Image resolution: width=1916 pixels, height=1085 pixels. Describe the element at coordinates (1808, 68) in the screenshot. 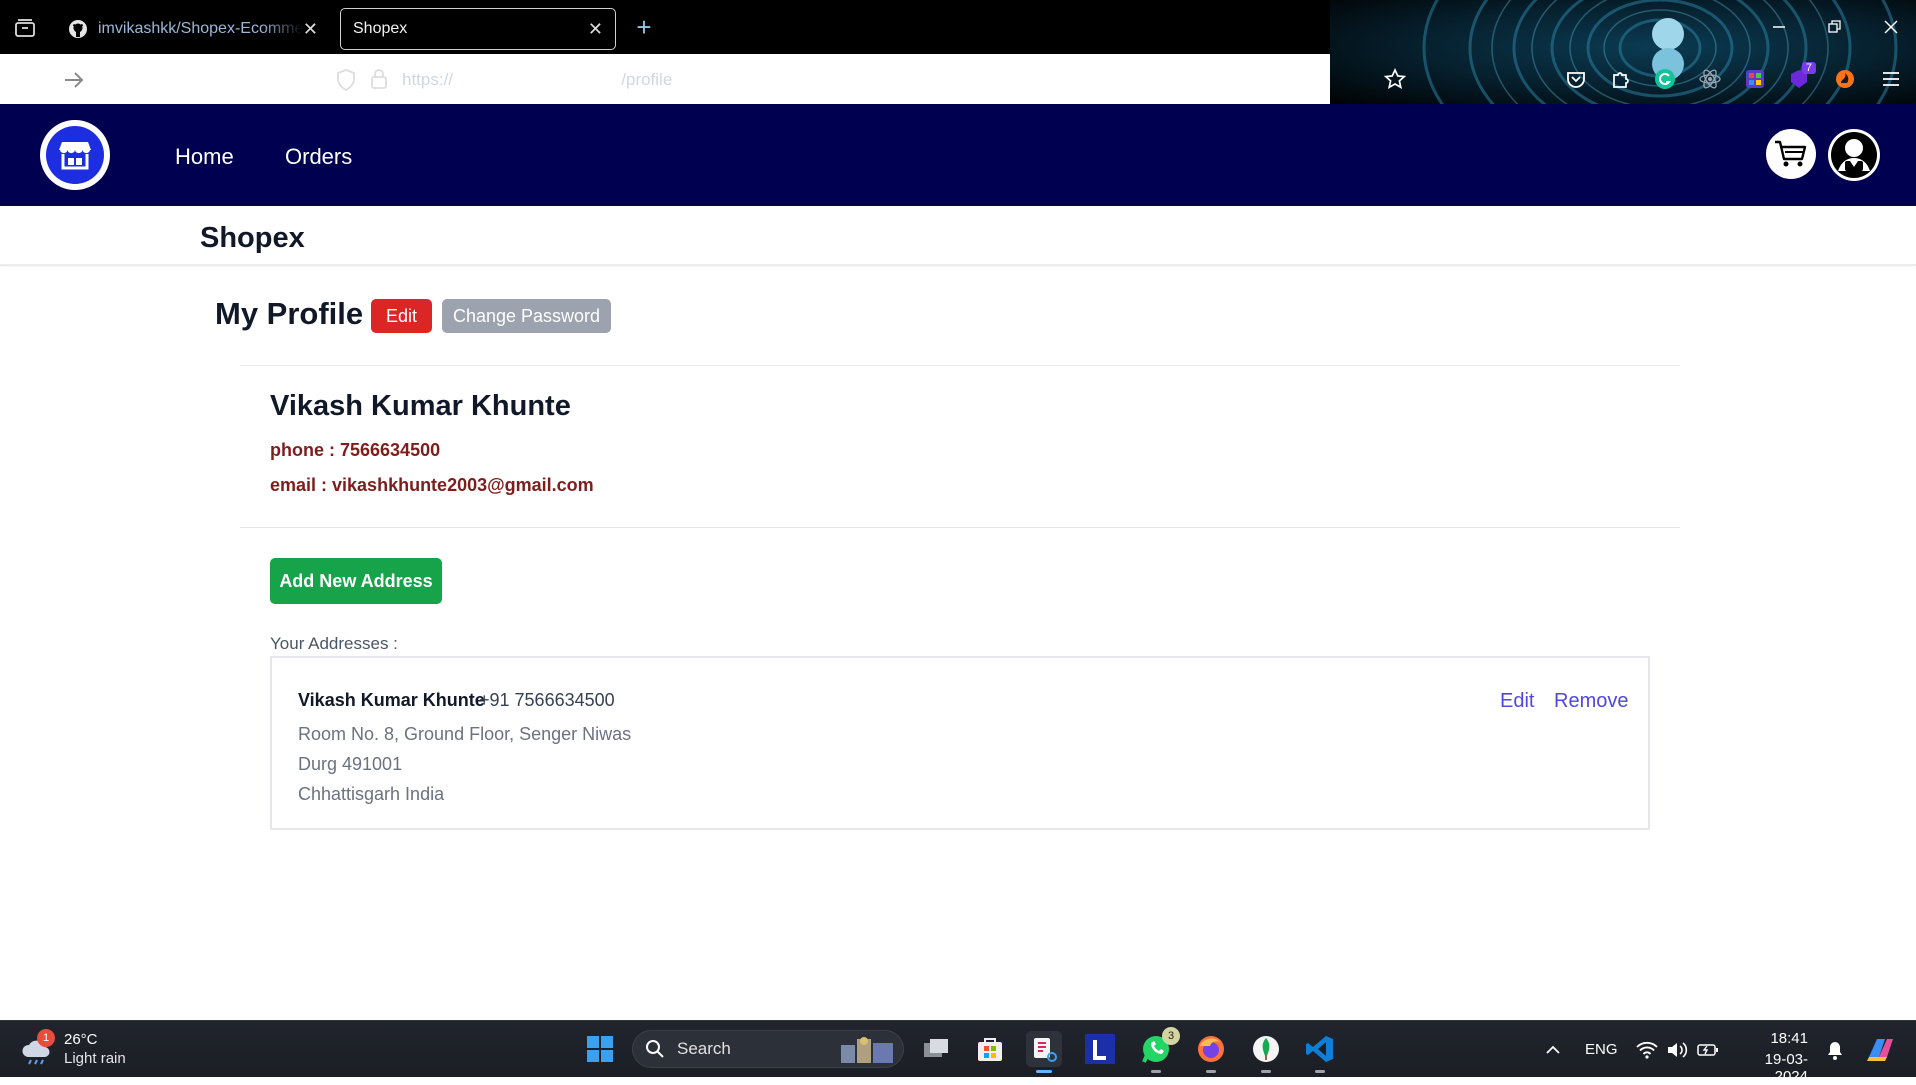

I see `extension-badge: 7` at that location.